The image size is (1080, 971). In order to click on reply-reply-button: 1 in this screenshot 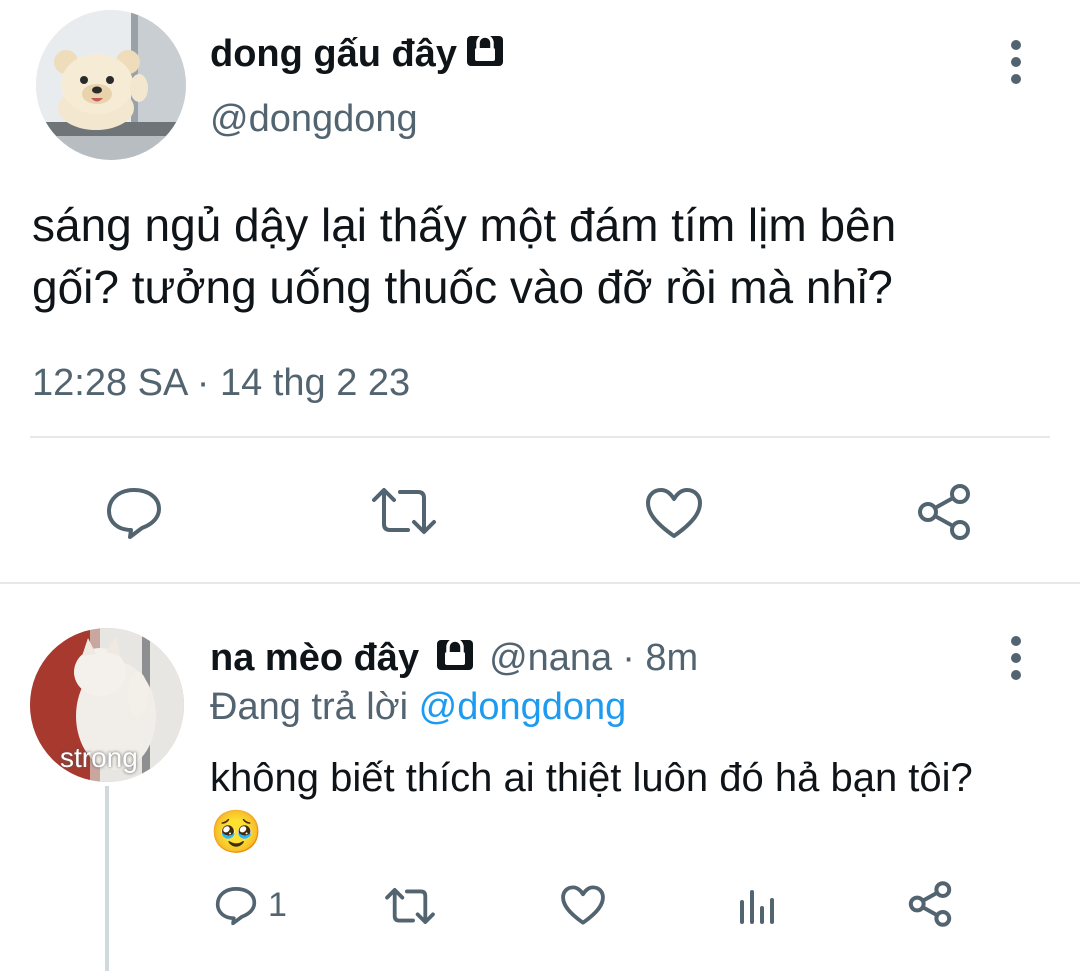, I will do `click(250, 905)`.